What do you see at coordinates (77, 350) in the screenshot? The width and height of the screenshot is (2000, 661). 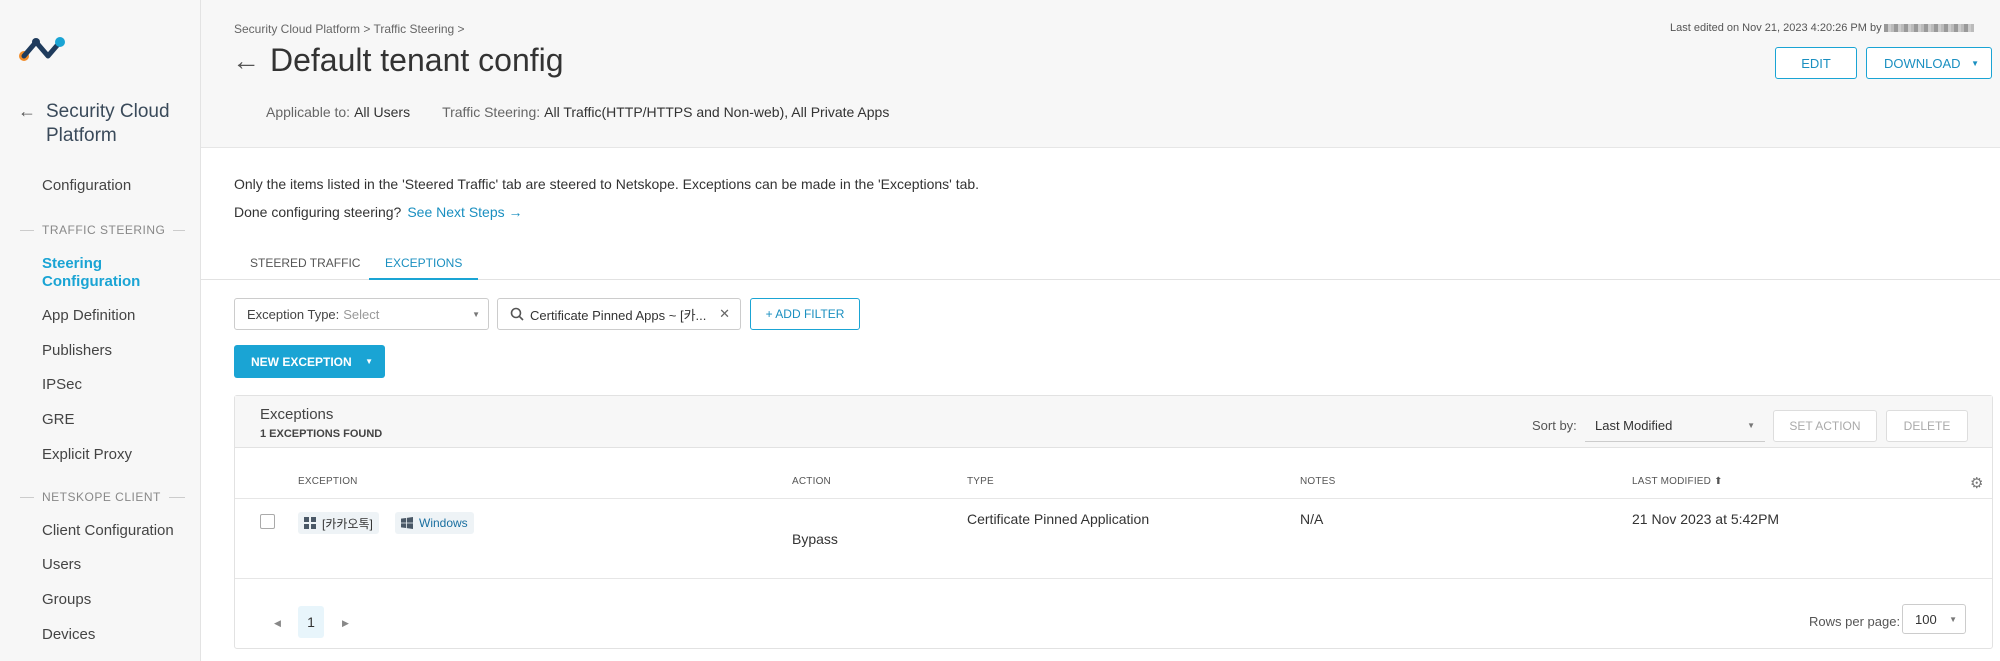 I see `sidebar-item-publishers: Publishers` at bounding box center [77, 350].